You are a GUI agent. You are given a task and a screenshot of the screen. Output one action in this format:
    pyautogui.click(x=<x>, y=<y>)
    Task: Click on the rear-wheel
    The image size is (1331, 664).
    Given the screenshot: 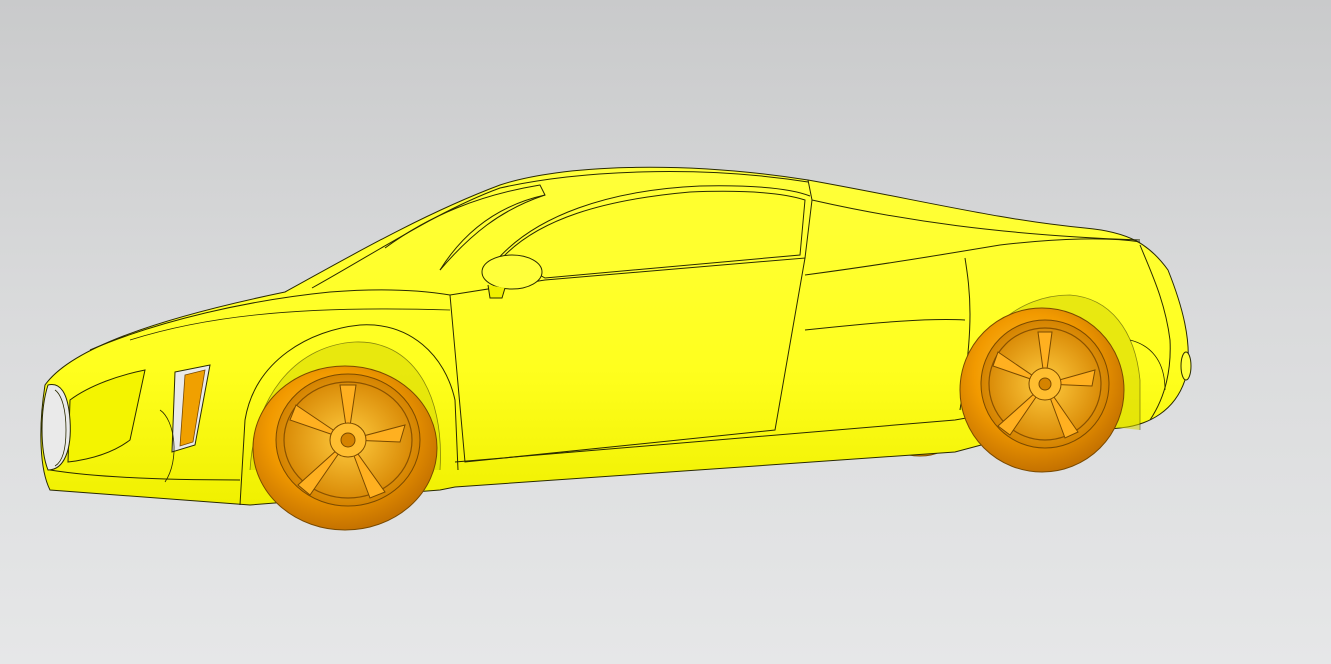 What is the action you would take?
    pyautogui.click(x=1042, y=390)
    